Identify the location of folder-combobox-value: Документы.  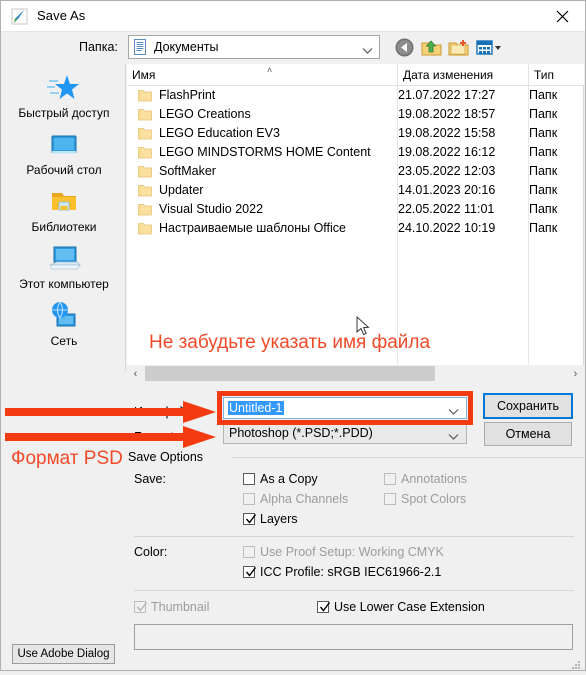
(186, 47).